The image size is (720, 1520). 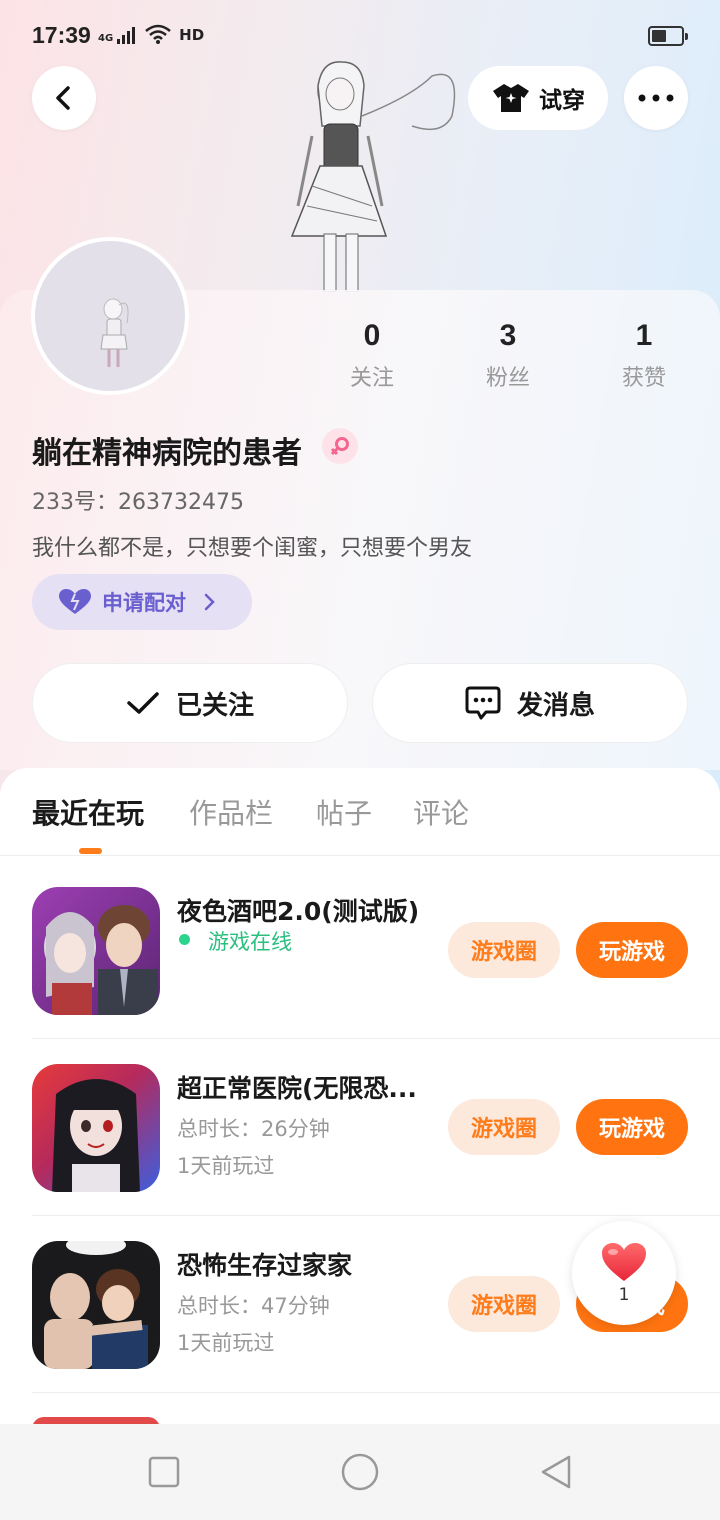 I want to click on username: 躺在精神病院的患者, so click(x=167, y=453).